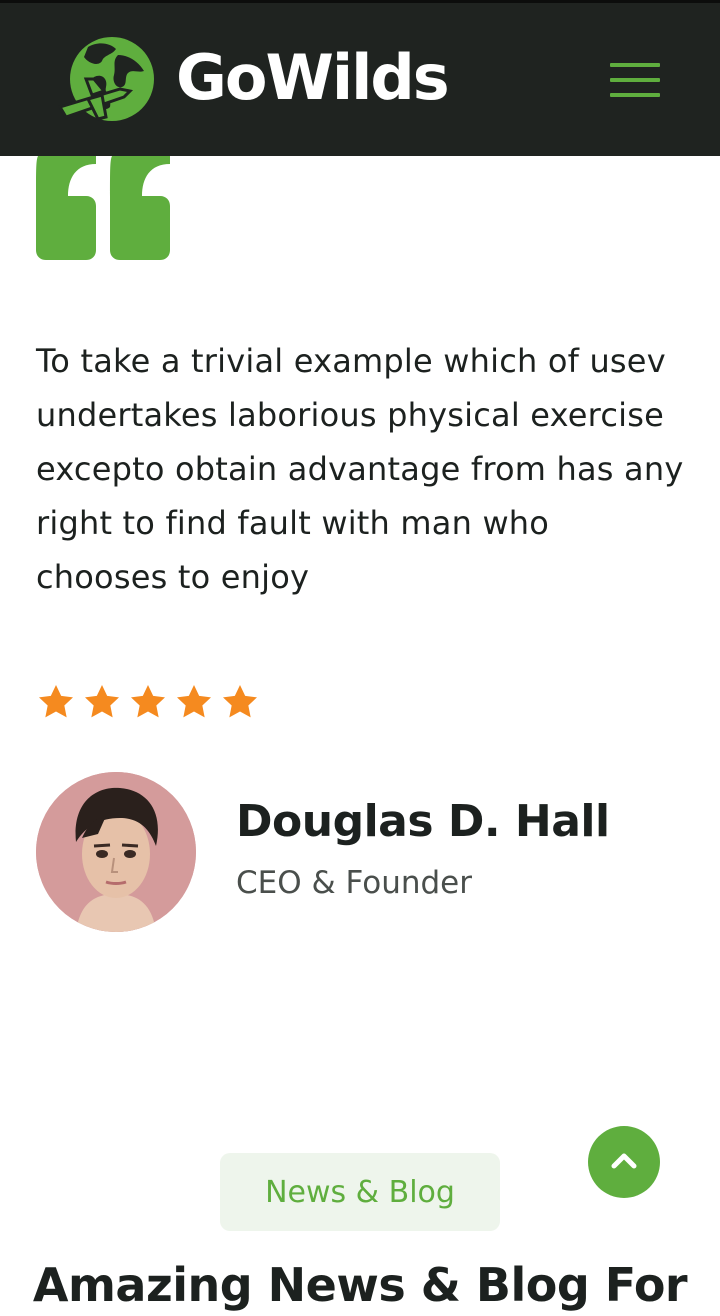 The image size is (720, 1316). I want to click on site-header: GoWilds, so click(360, 78).